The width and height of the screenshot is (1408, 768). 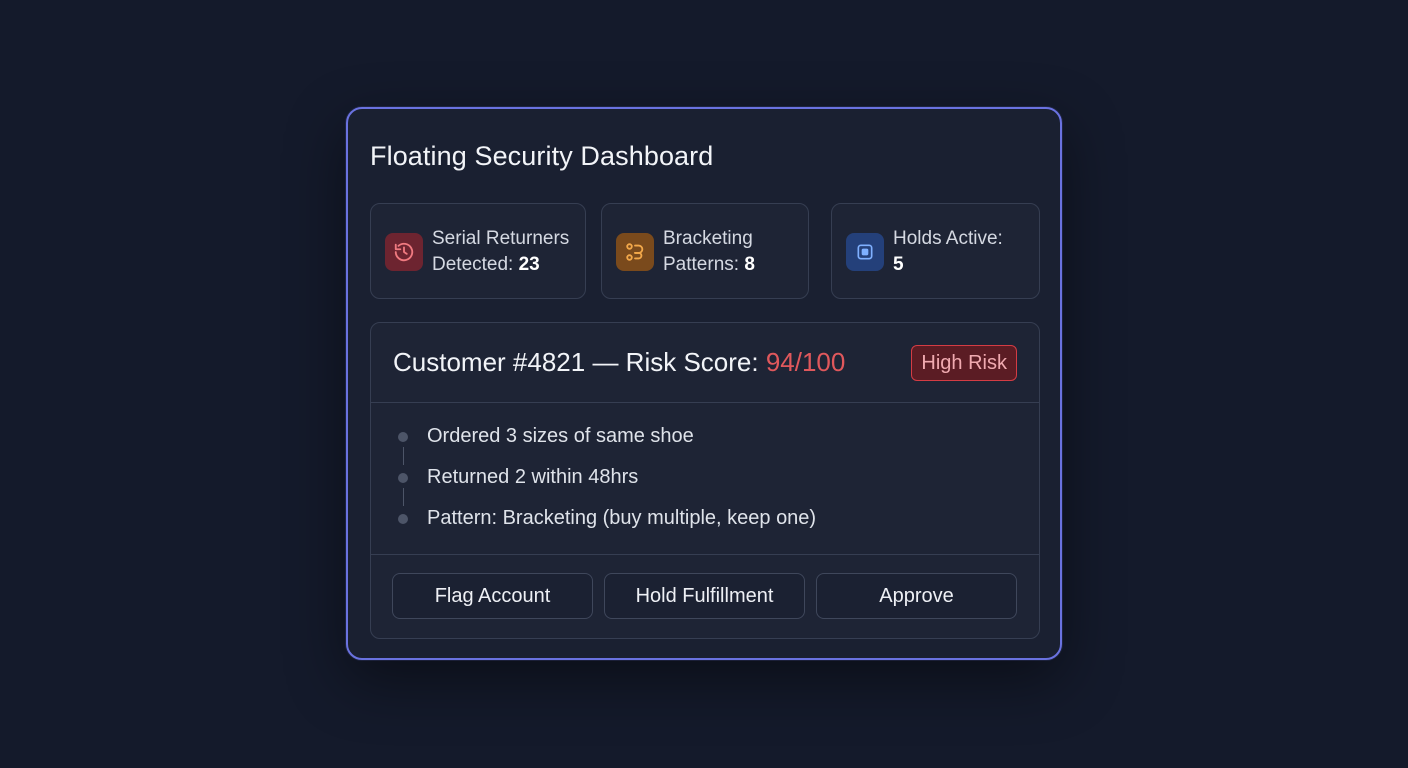 What do you see at coordinates (749, 264) in the screenshot?
I see `stat-value: 8` at bounding box center [749, 264].